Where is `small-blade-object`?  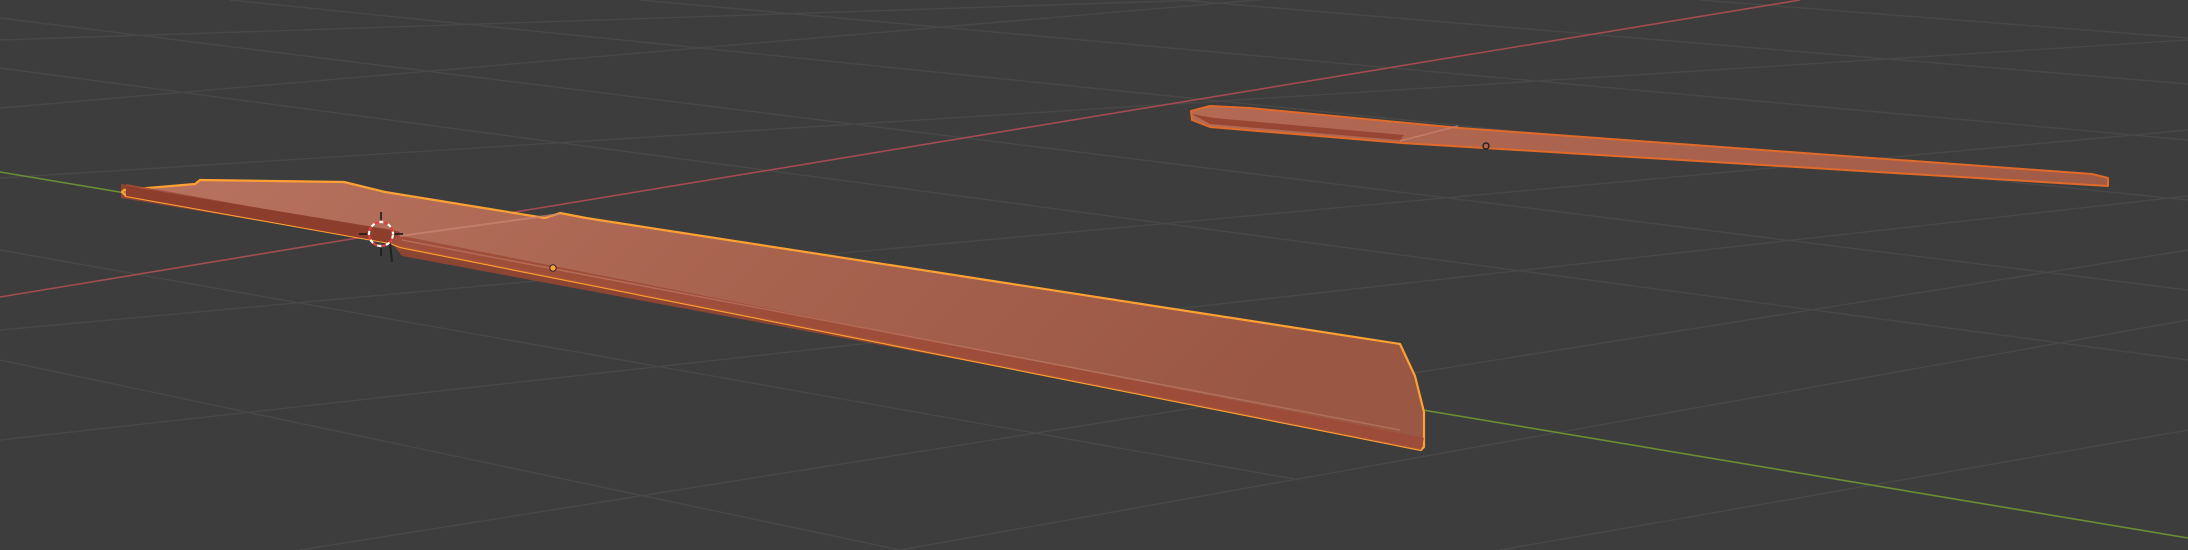 small-blade-object is located at coordinates (1649, 146).